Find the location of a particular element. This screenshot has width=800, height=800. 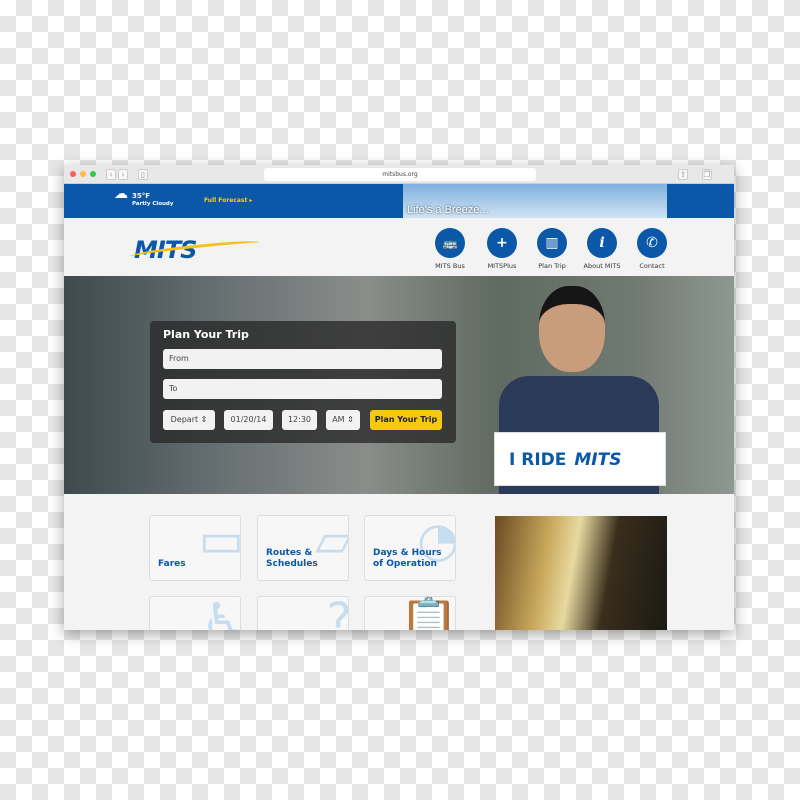

forward-button: › is located at coordinates (123, 174).